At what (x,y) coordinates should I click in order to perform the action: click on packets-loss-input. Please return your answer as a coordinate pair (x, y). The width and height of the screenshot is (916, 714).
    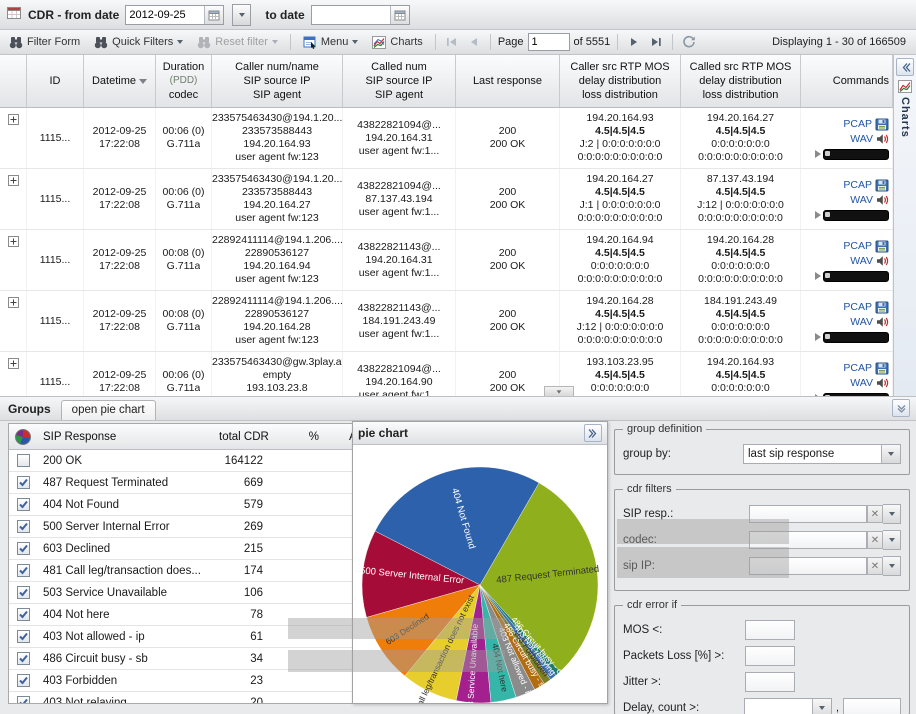
    Looking at the image, I should click on (770, 656).